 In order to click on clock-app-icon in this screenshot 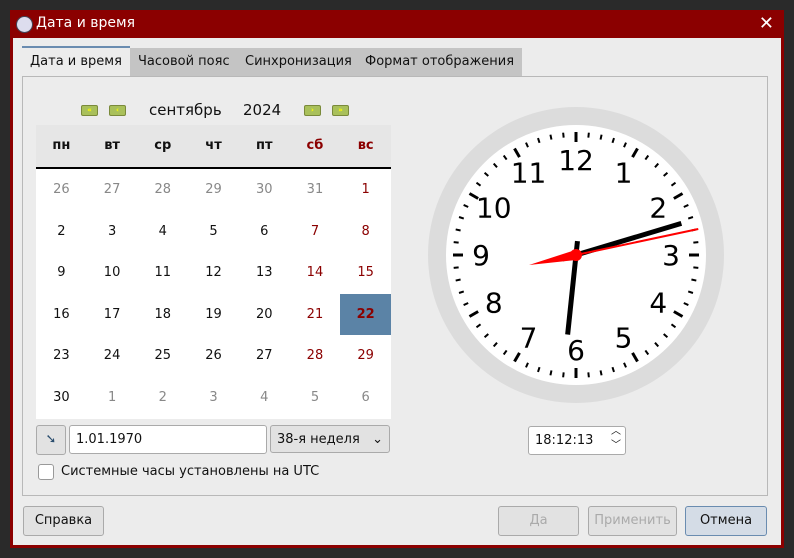, I will do `click(24, 24)`.